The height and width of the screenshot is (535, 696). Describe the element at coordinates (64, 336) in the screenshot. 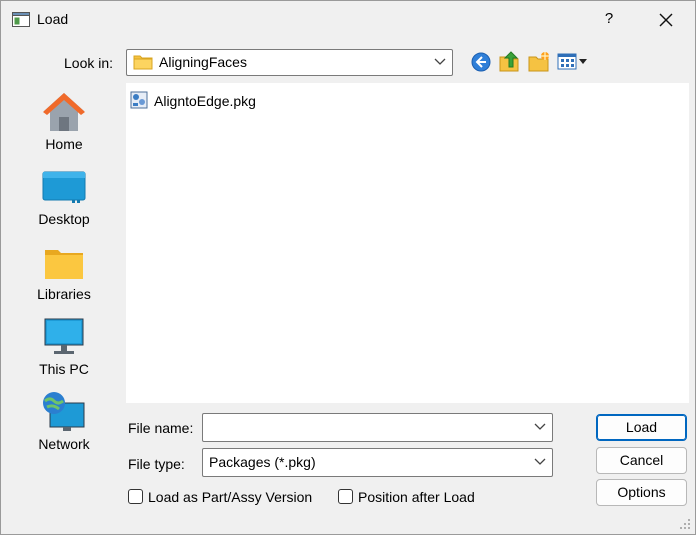

I see `this-pc-icon` at that location.